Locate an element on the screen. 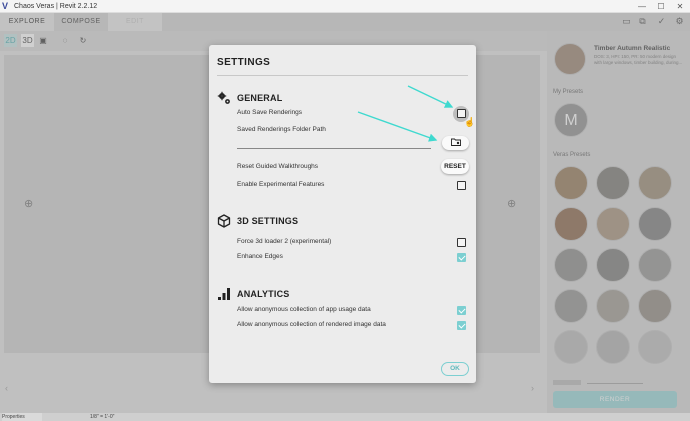  arrow-to-folder-button is located at coordinates (397, 126).